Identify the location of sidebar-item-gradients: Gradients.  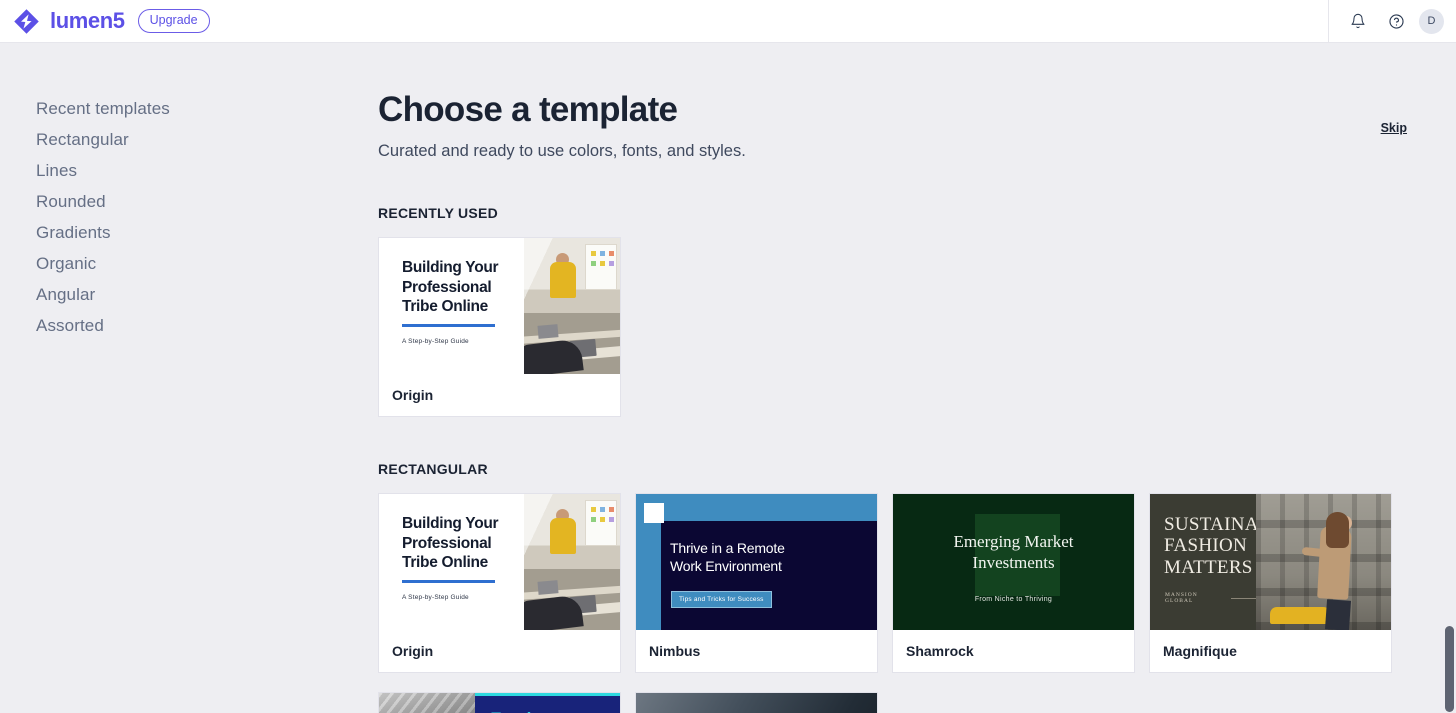
(189, 232).